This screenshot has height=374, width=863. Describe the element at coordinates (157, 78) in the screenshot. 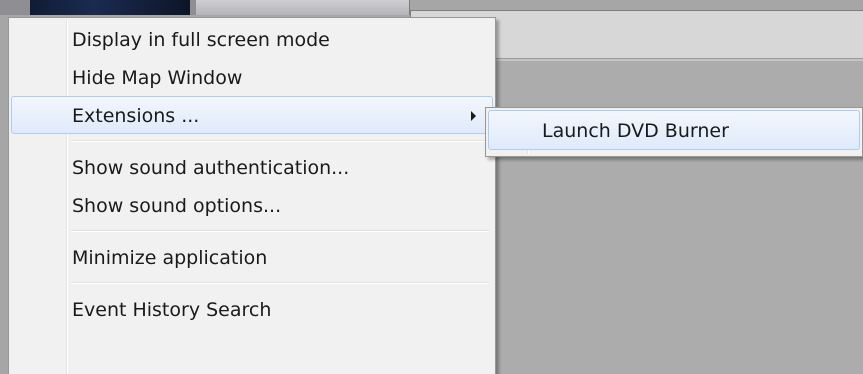

I see `menu-item-label: Hide Map Window` at that location.